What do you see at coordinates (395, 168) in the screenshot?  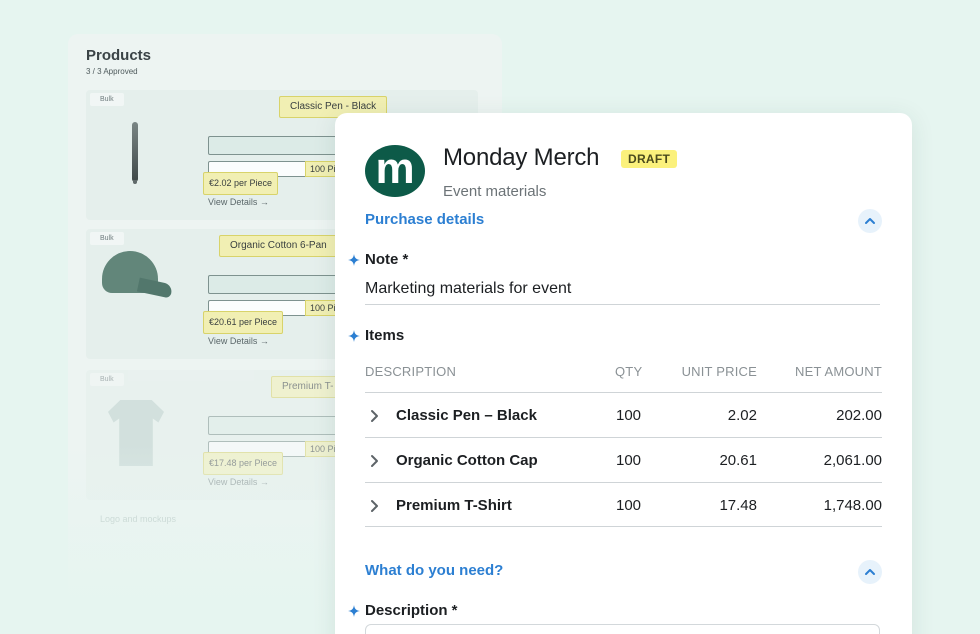 I see `logo-letter: m` at bounding box center [395, 168].